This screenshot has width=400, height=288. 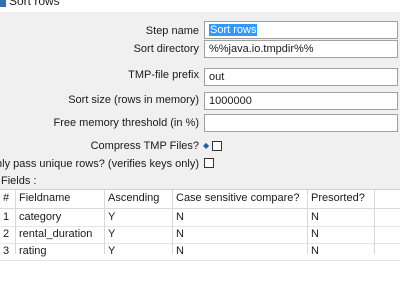 I want to click on row-number: 2, so click(x=6, y=234).